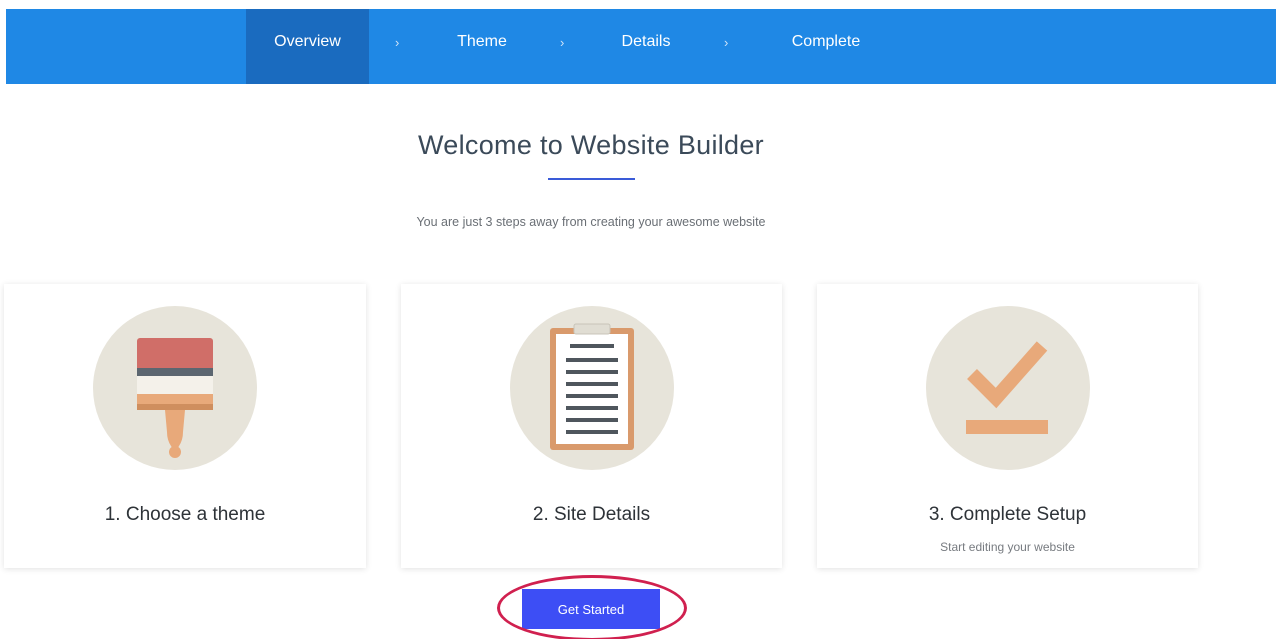  Describe the element at coordinates (1007, 514) in the screenshot. I see `card-title: 3. Complete Setup` at that location.